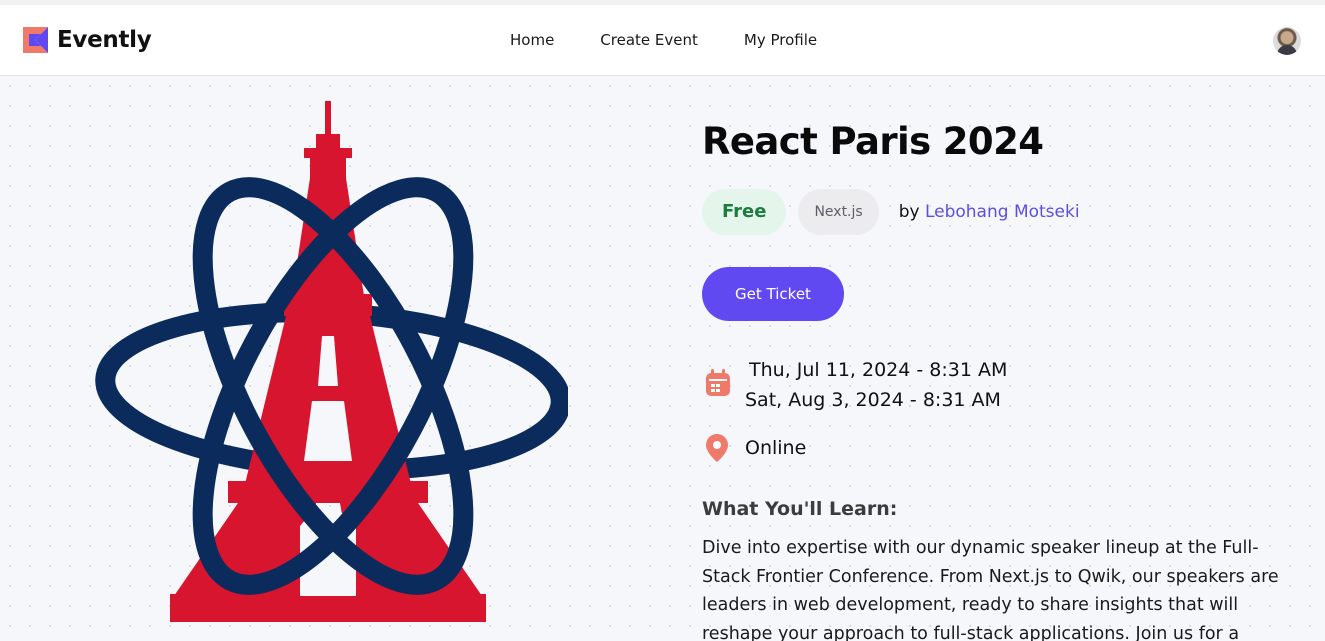 This screenshot has height=641, width=1325. I want to click on category-badge: Next.js, so click(838, 212).